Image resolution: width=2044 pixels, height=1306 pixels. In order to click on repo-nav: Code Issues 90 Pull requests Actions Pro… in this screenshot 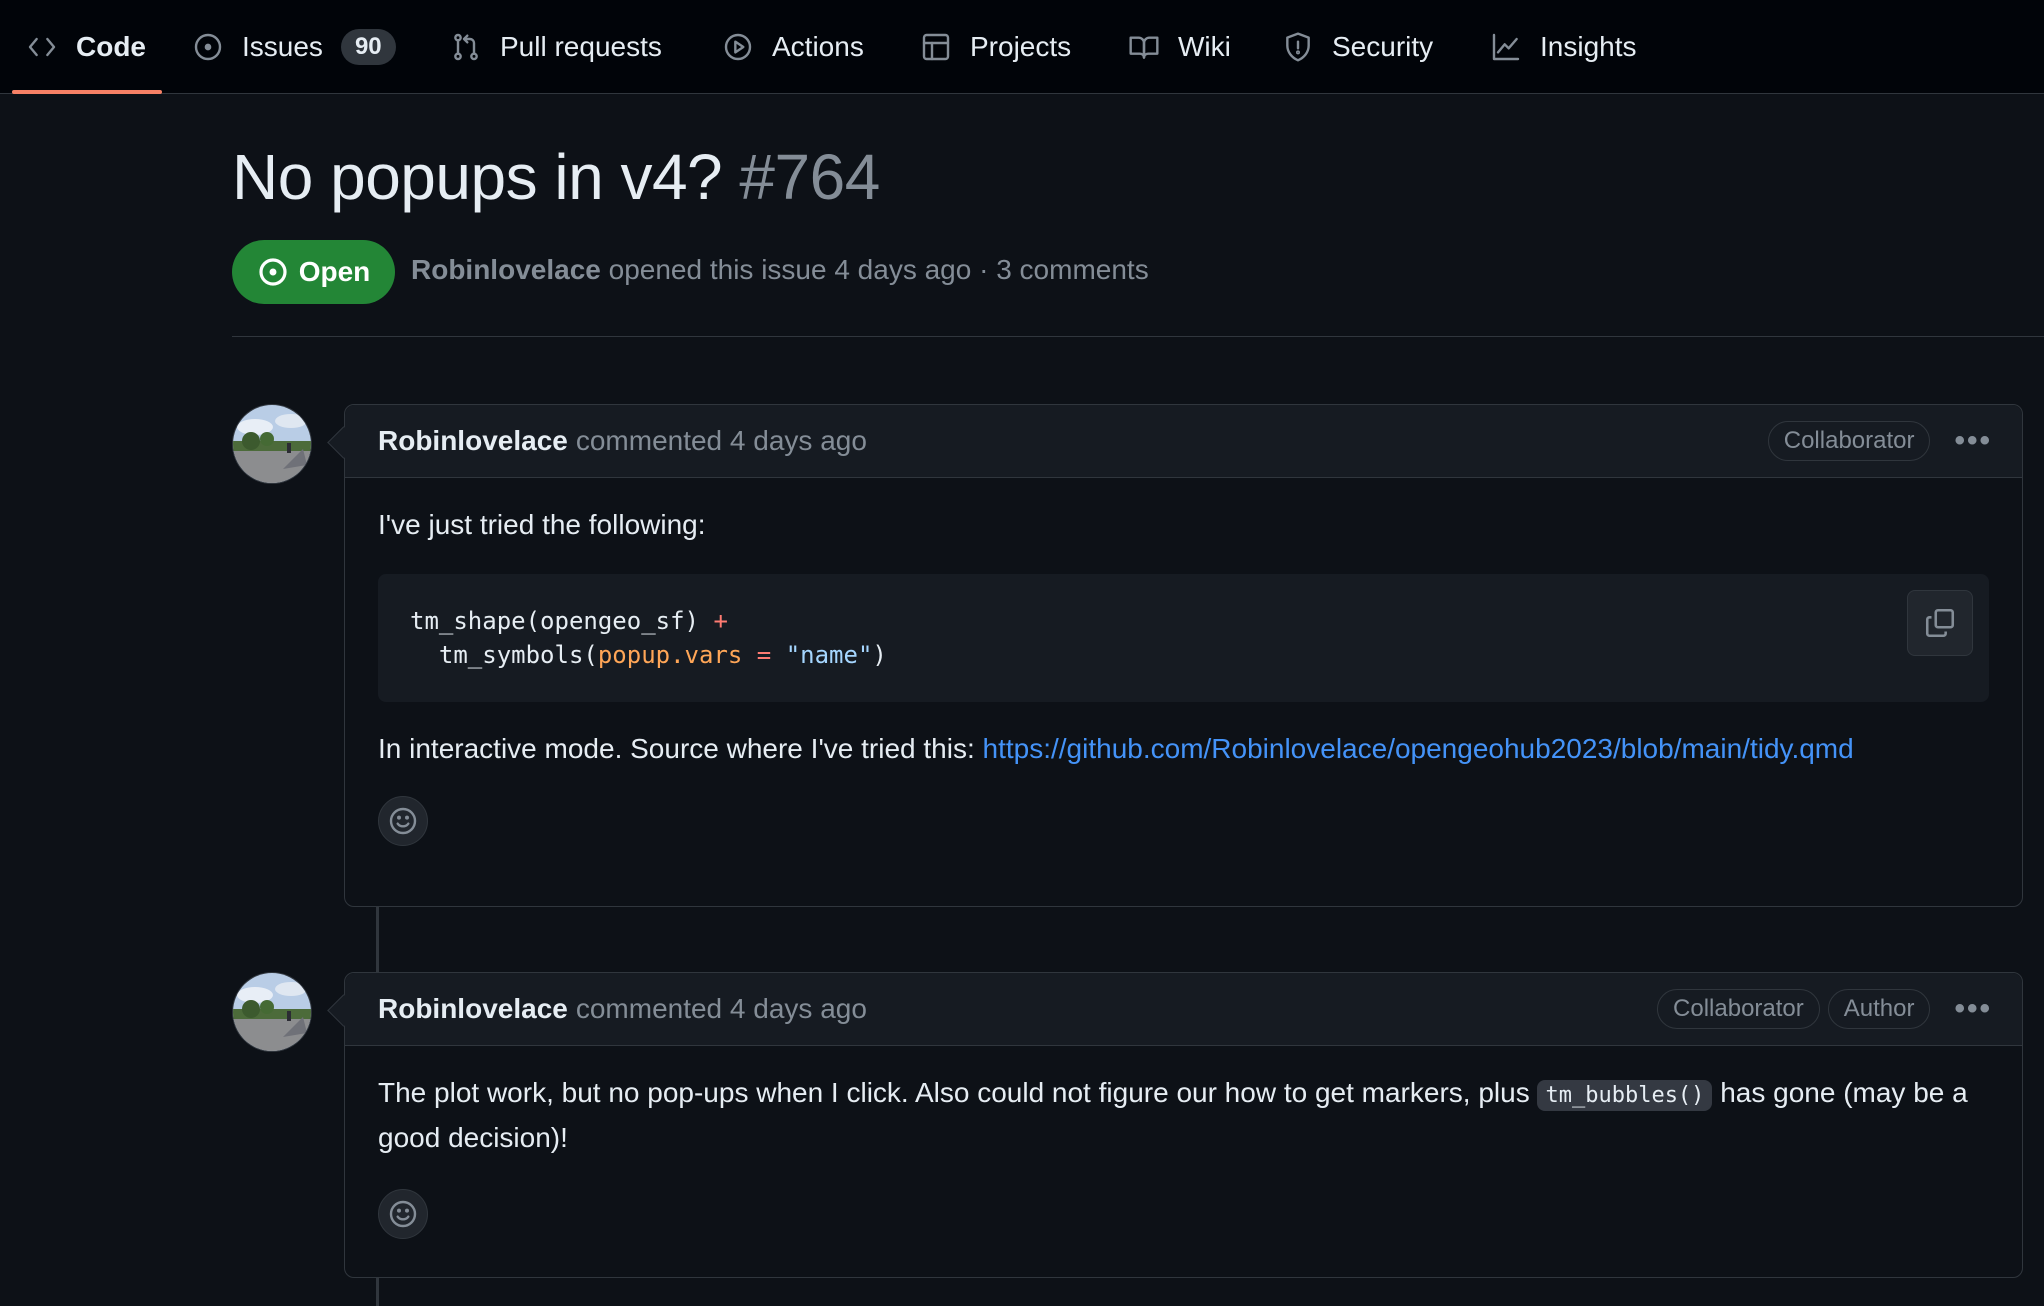, I will do `click(1022, 47)`.